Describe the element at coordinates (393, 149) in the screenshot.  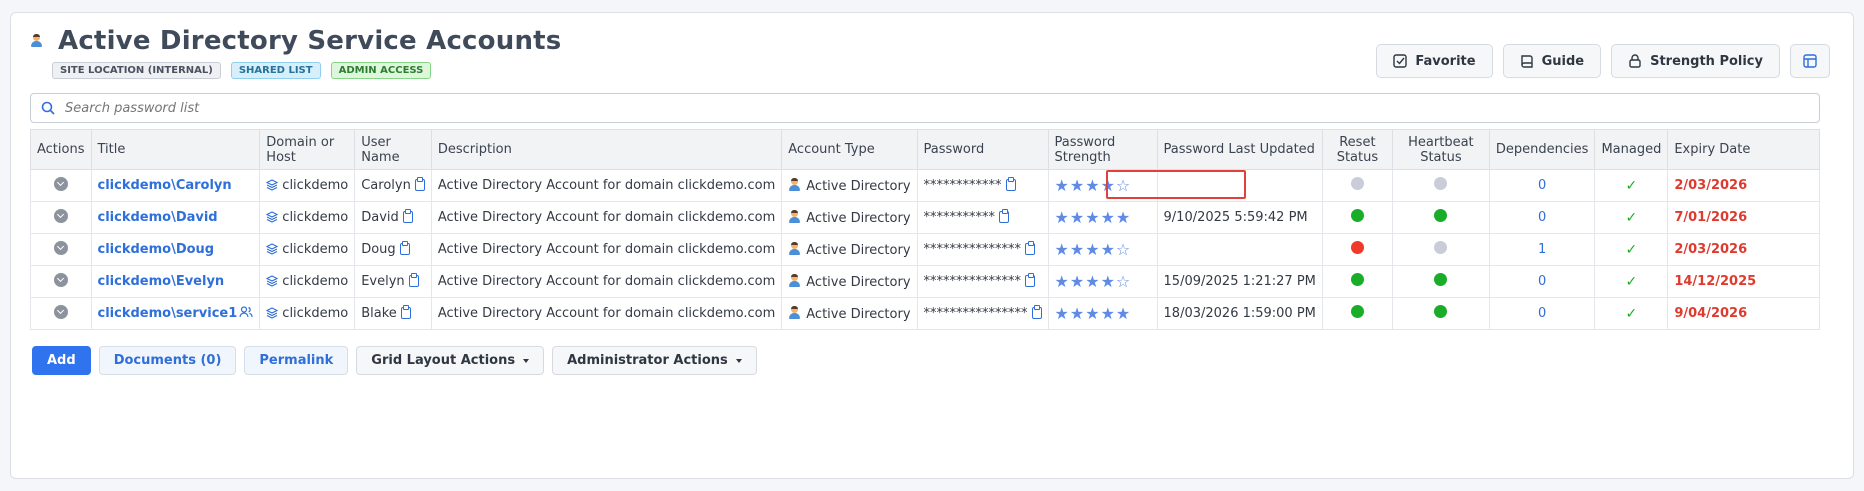
I see `header-username: User Name` at that location.